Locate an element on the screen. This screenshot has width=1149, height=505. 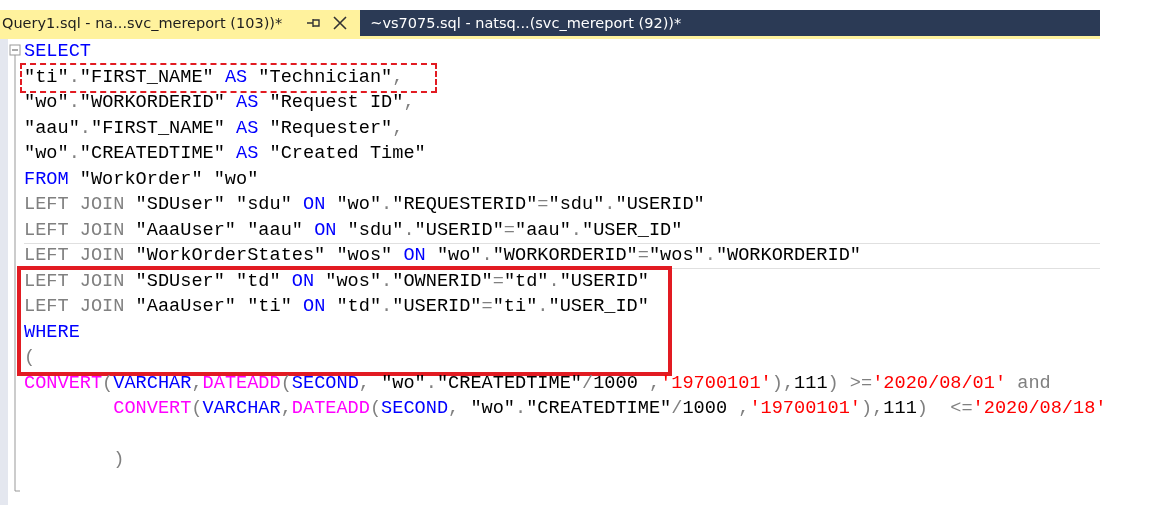
tab-title: ~vs7075.sql - natsq...(svc_mereport (92))* is located at coordinates (526, 23).